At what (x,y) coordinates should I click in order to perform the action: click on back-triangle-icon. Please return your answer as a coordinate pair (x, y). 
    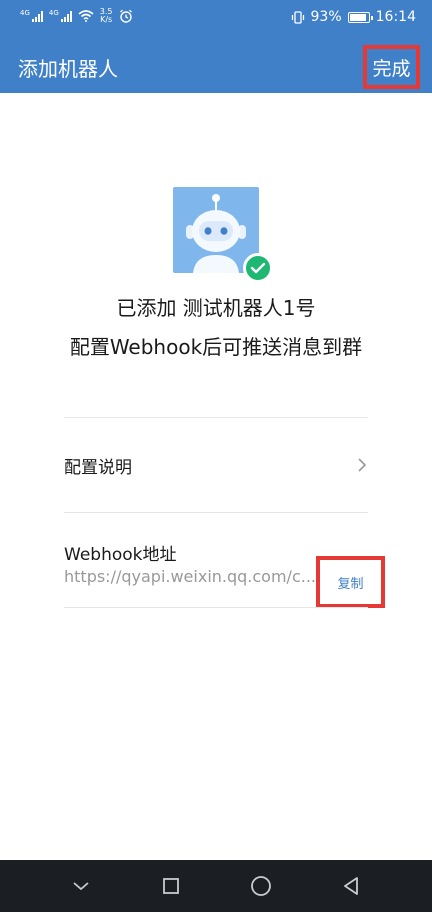
    Looking at the image, I should click on (351, 886).